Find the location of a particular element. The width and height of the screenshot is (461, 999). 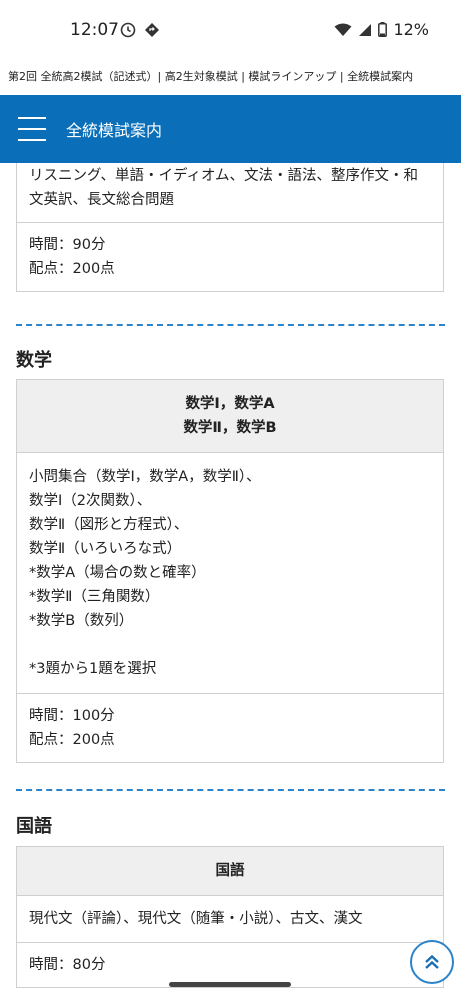

math-card-head: 数学Ⅰ，数学A 数学Ⅱ，数学B is located at coordinates (230, 416).